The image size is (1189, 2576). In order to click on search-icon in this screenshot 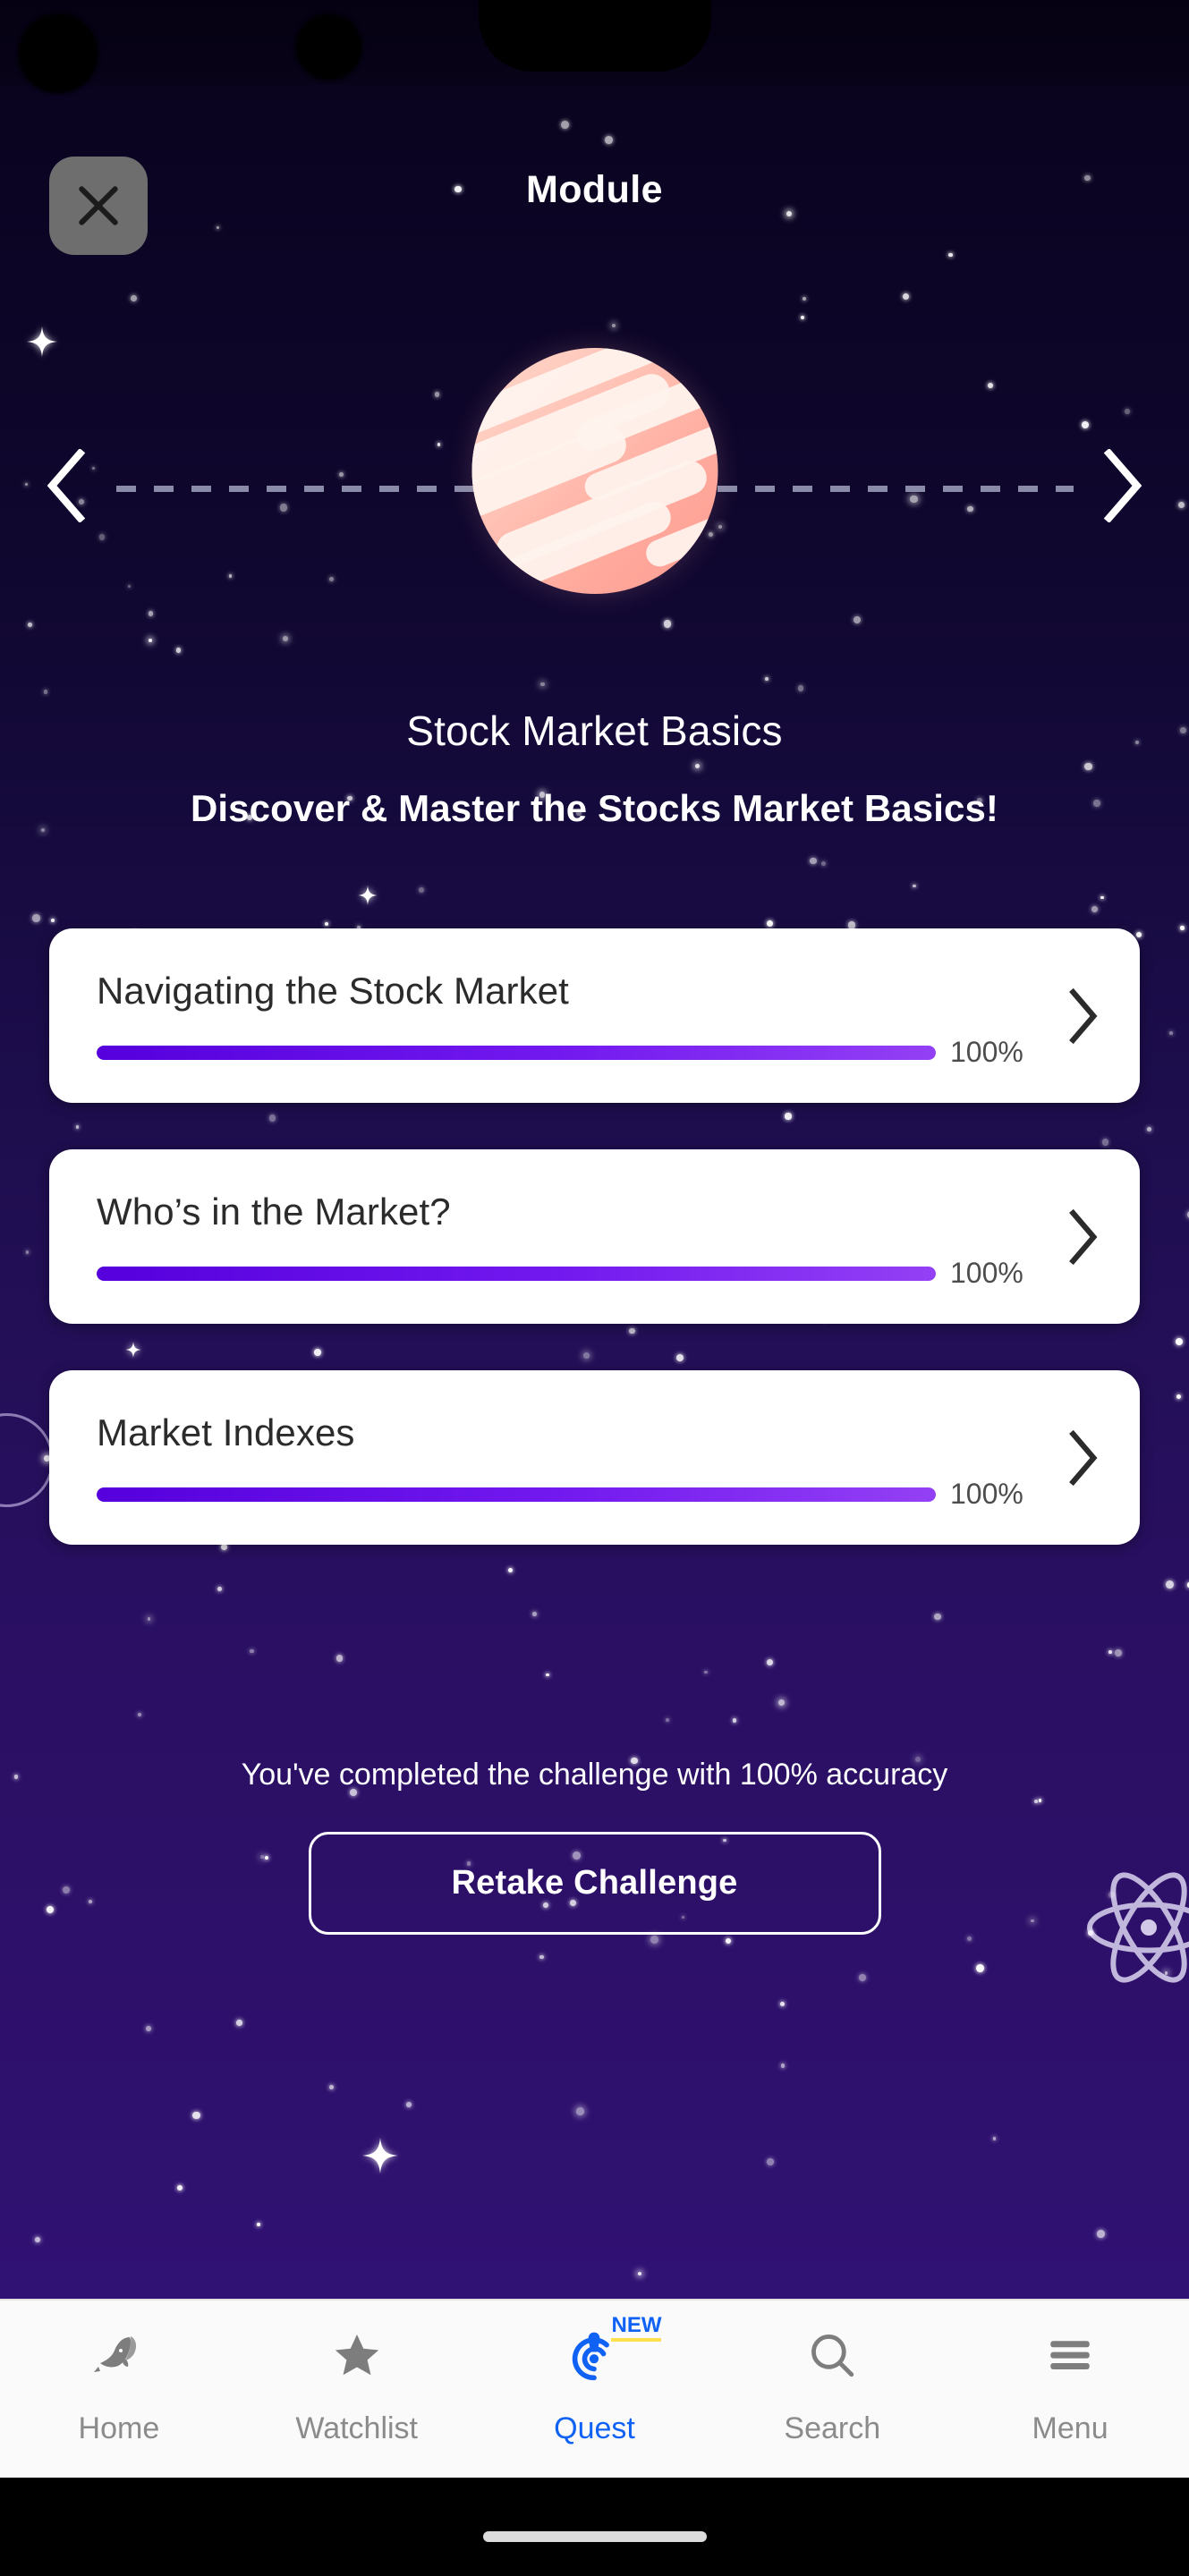, I will do `click(832, 2355)`.